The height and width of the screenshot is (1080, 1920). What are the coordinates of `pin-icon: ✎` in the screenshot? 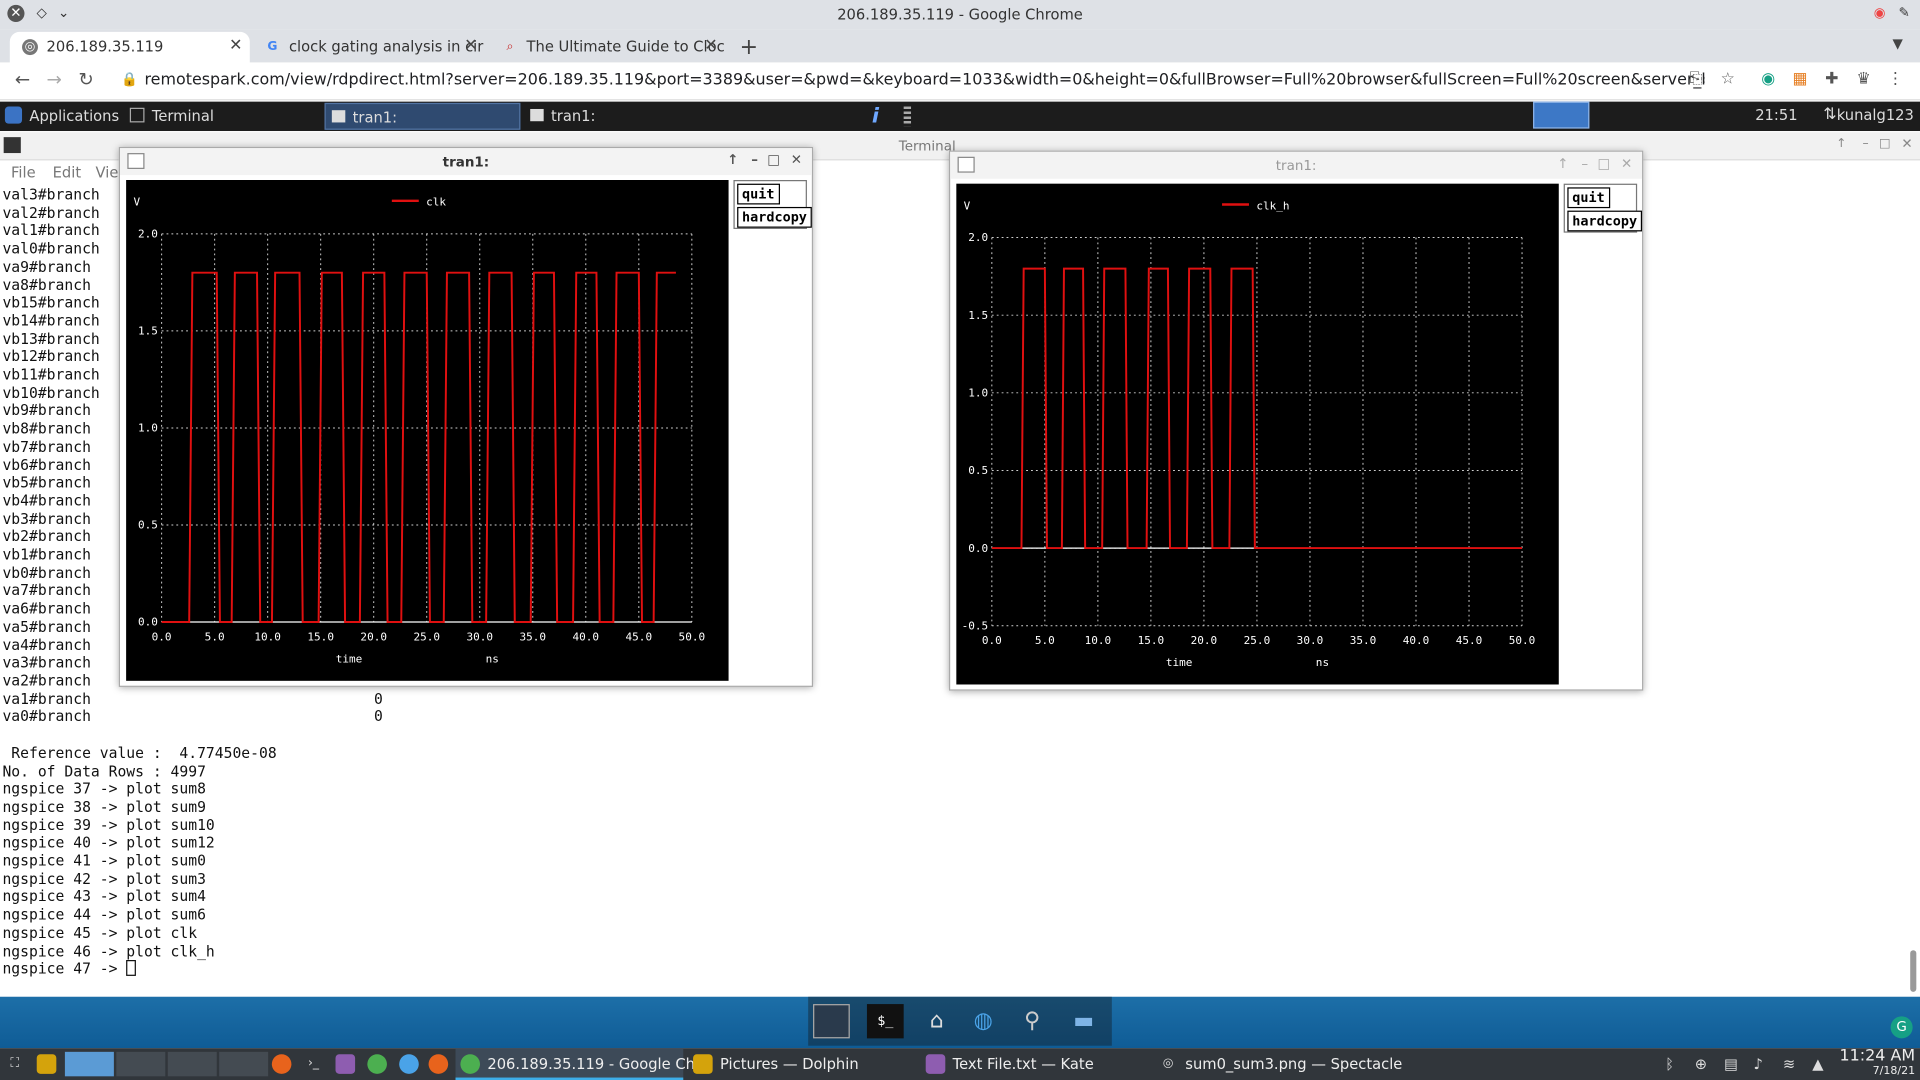 It's located at (1904, 13).